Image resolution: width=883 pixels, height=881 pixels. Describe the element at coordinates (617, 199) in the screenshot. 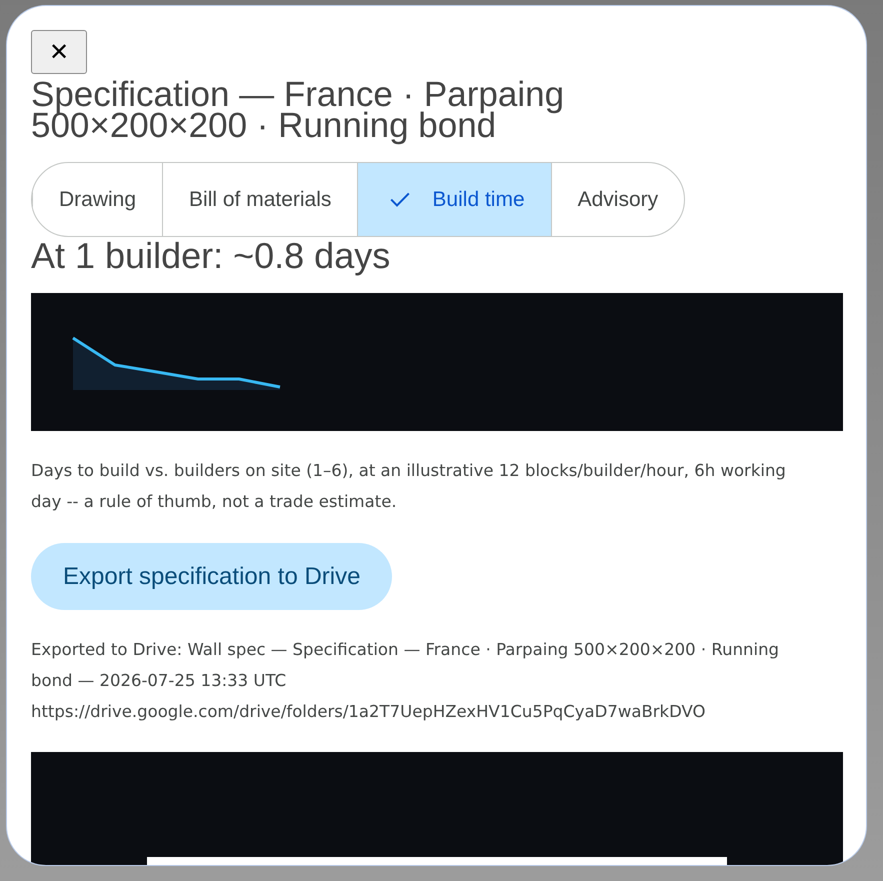

I see `tab: Advisory` at that location.